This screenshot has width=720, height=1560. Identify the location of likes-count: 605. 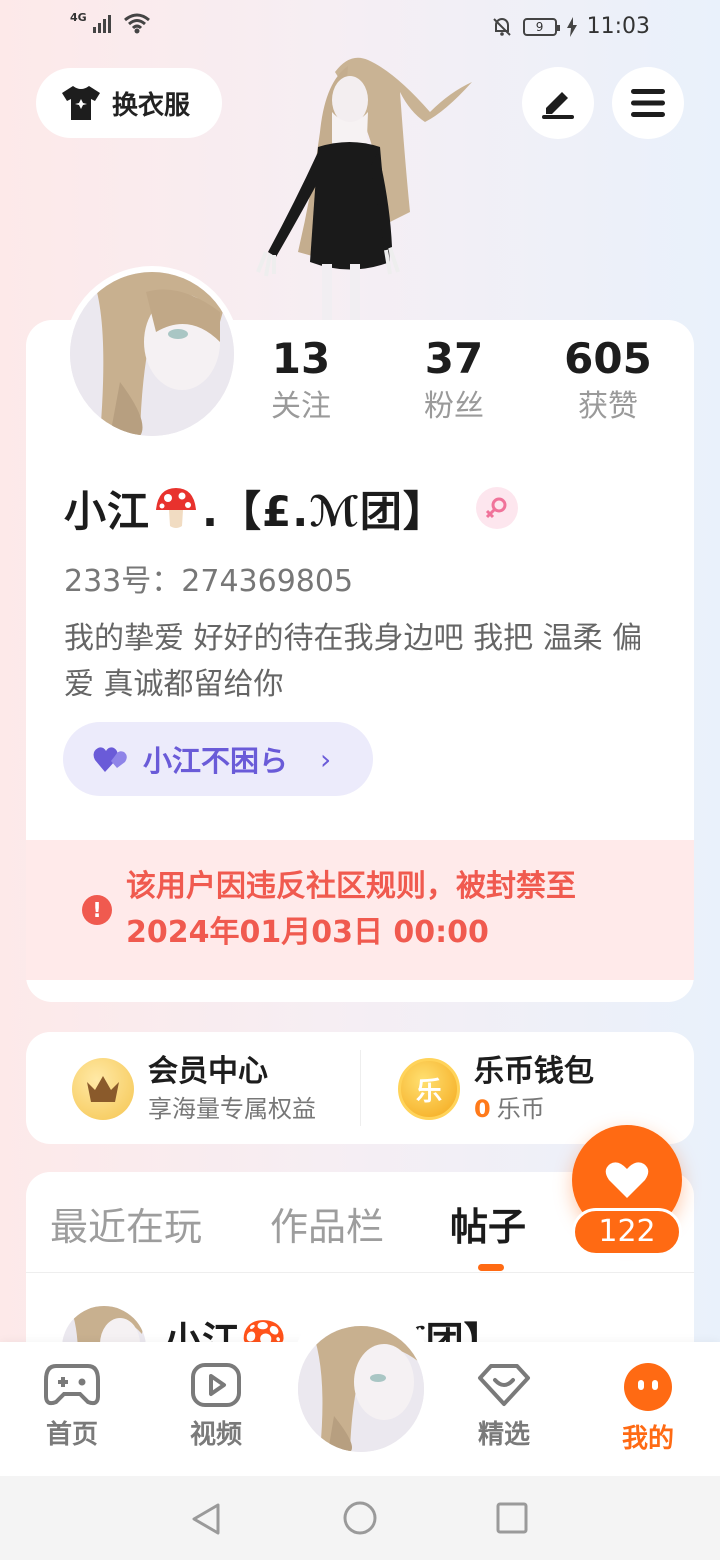
(608, 358).